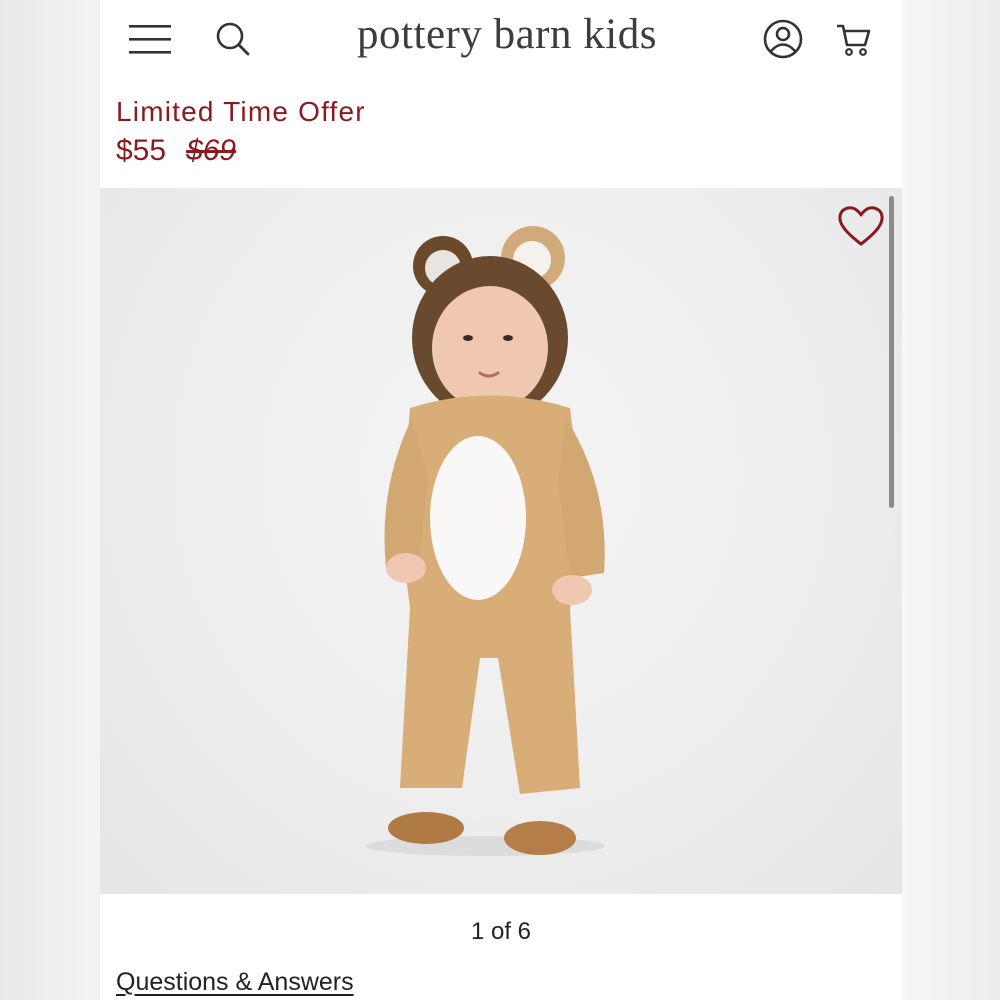 This screenshot has height=1000, width=1000. I want to click on sale-price: $55, so click(141, 150).